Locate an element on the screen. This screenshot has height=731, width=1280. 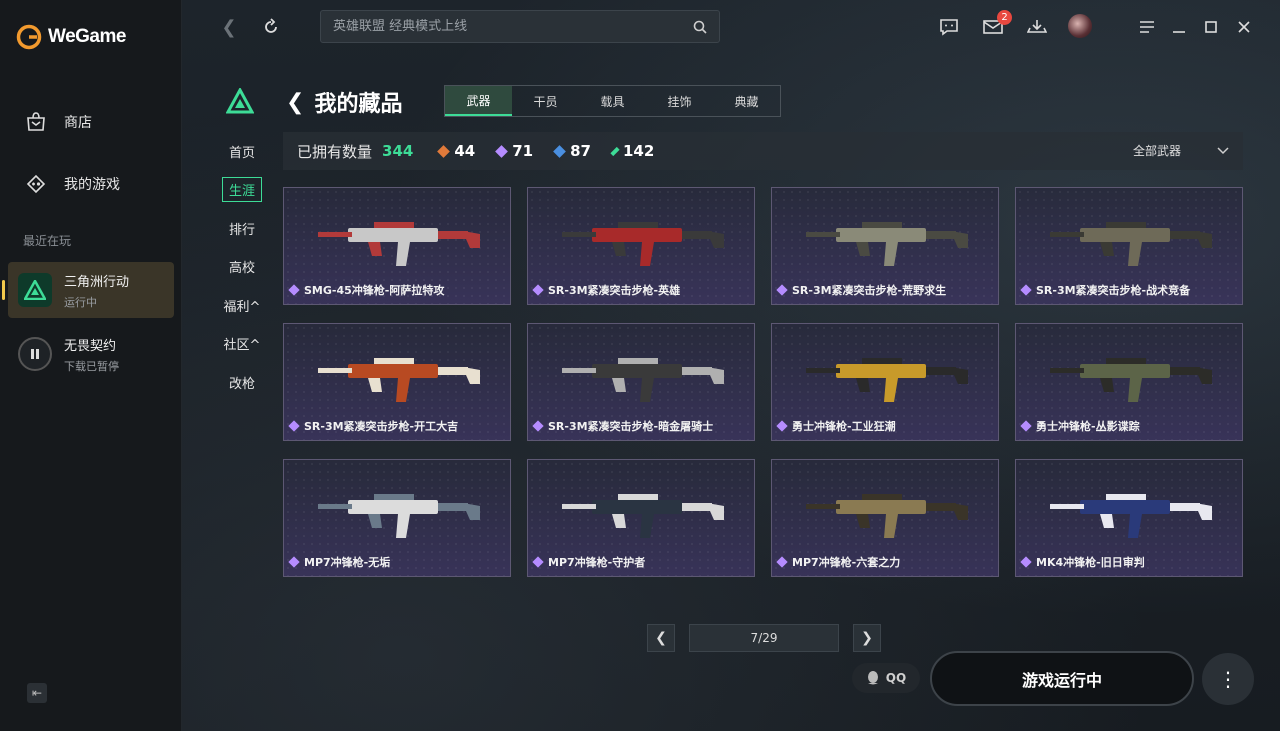
tab-collection: 典藏 is located at coordinates (746, 101).